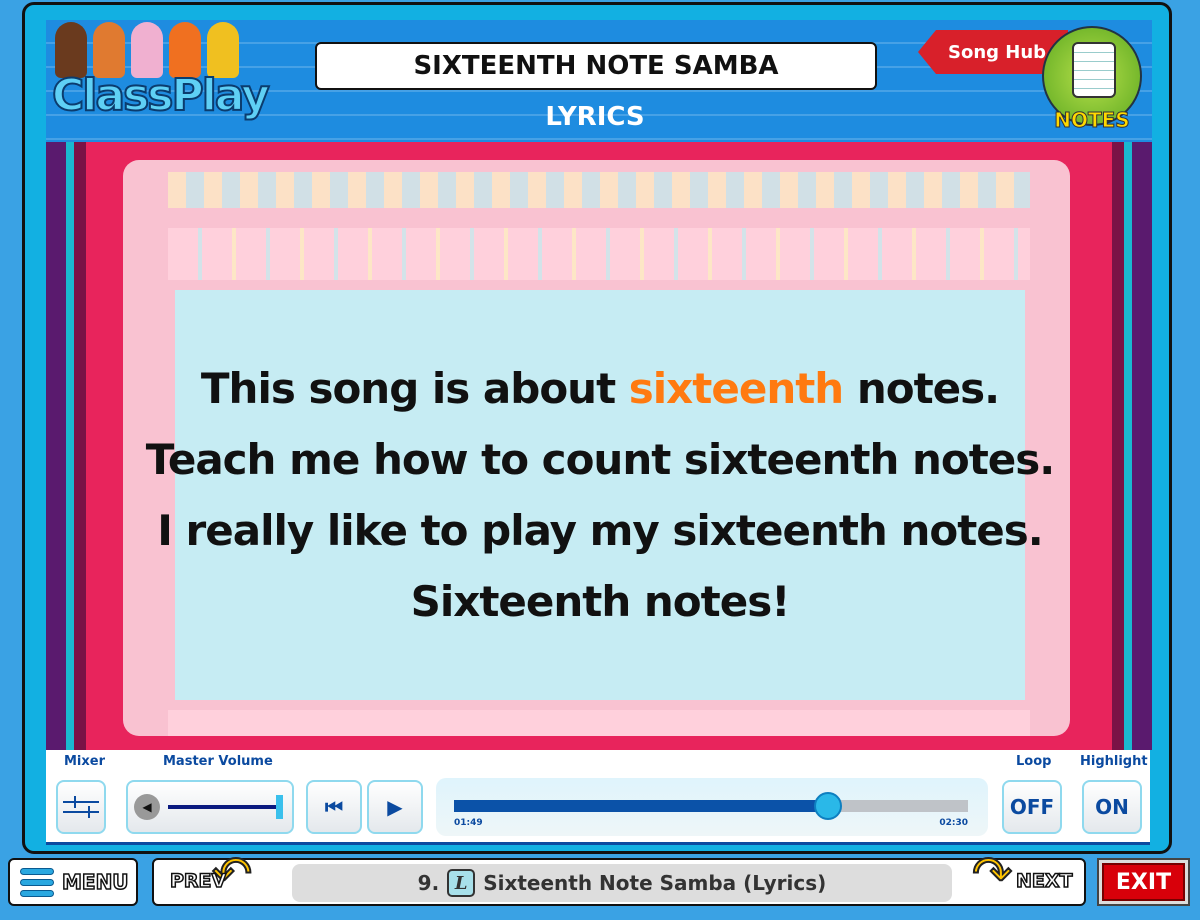  What do you see at coordinates (218, 761) in the screenshot?
I see `volume-label: Master Volume` at bounding box center [218, 761].